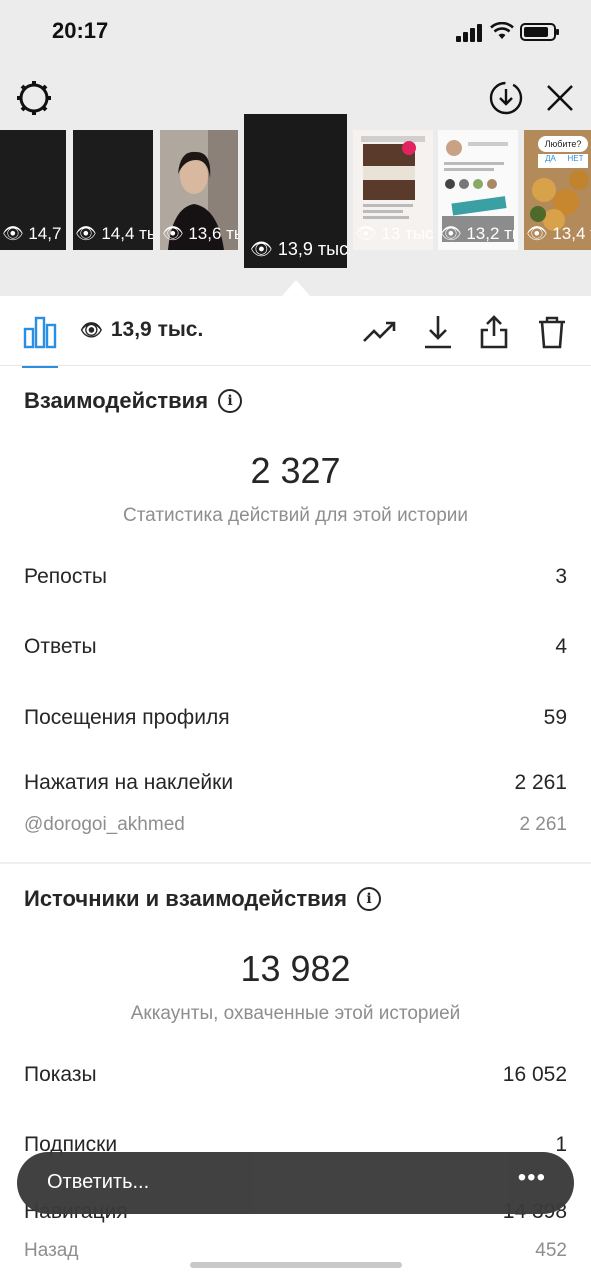  I want to click on thumbnail-views: 👁 13 тыс, so click(394, 233).